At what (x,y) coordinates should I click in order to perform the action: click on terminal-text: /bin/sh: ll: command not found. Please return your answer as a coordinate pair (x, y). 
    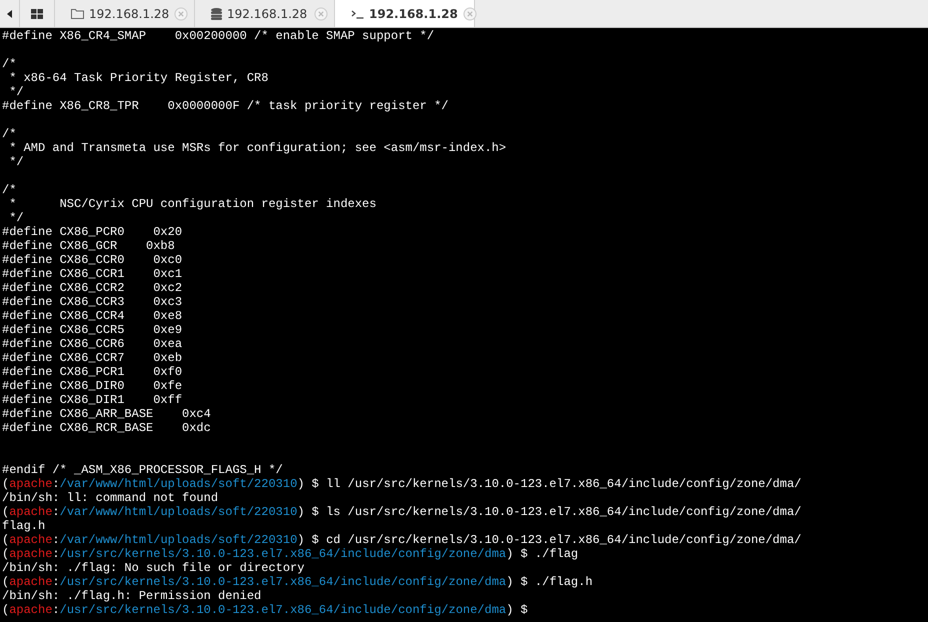
    Looking at the image, I should click on (110, 498).